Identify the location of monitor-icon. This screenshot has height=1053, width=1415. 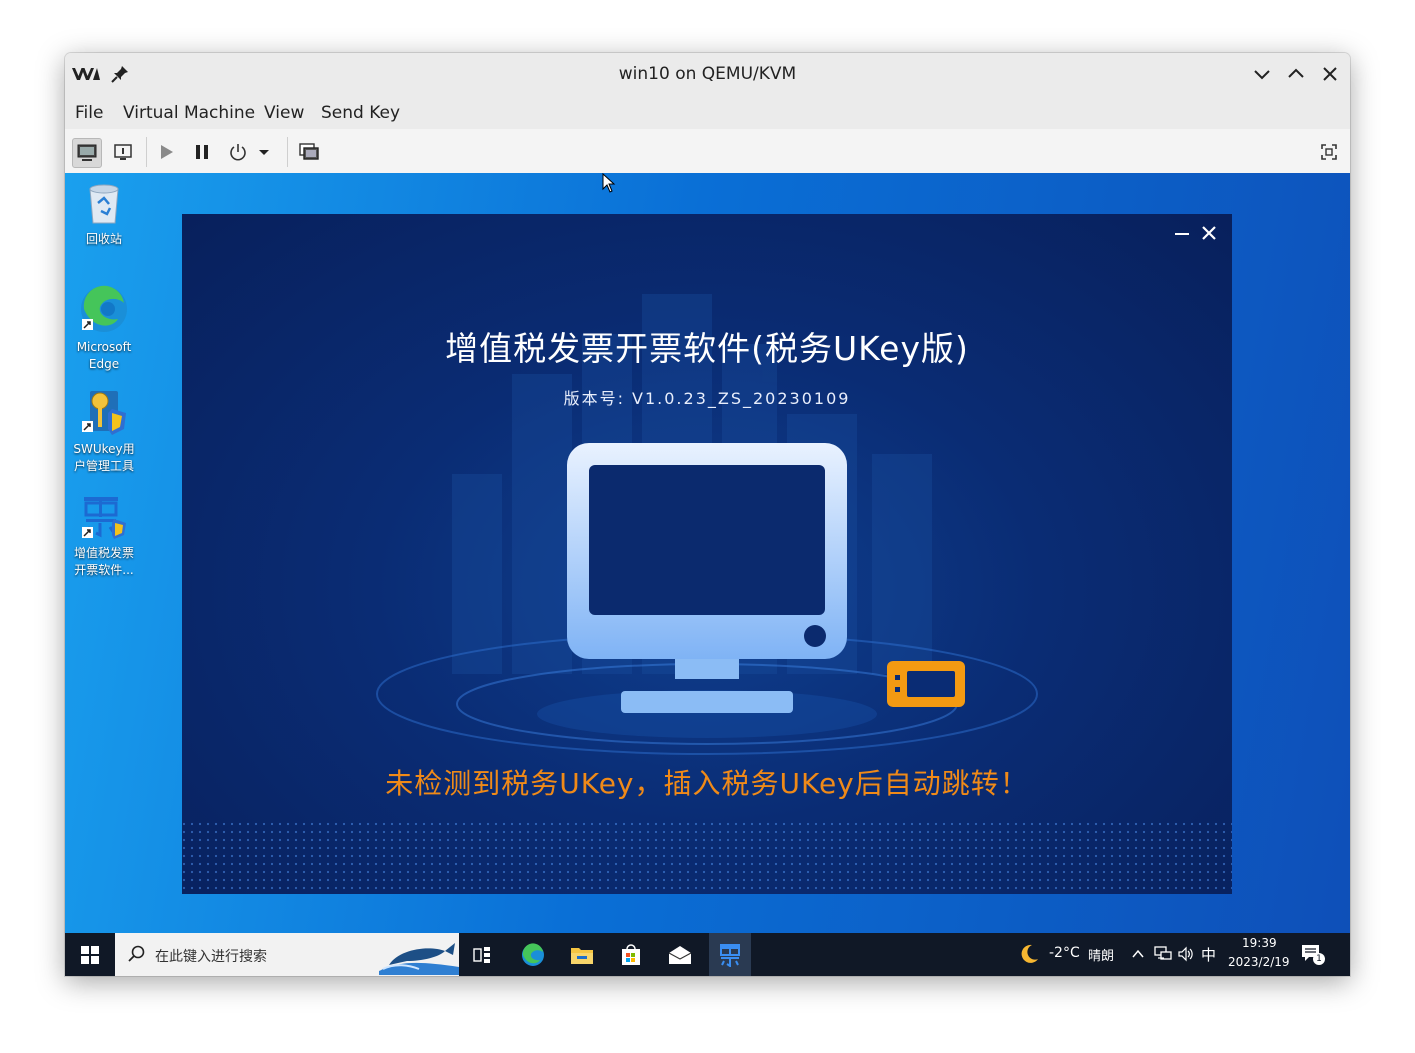
(87, 152).